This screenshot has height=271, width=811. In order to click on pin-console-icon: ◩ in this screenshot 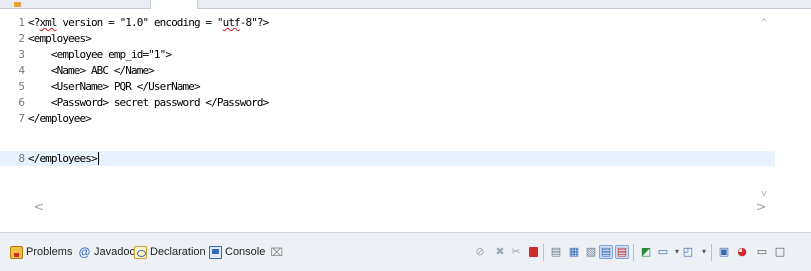, I will do `click(646, 252)`.